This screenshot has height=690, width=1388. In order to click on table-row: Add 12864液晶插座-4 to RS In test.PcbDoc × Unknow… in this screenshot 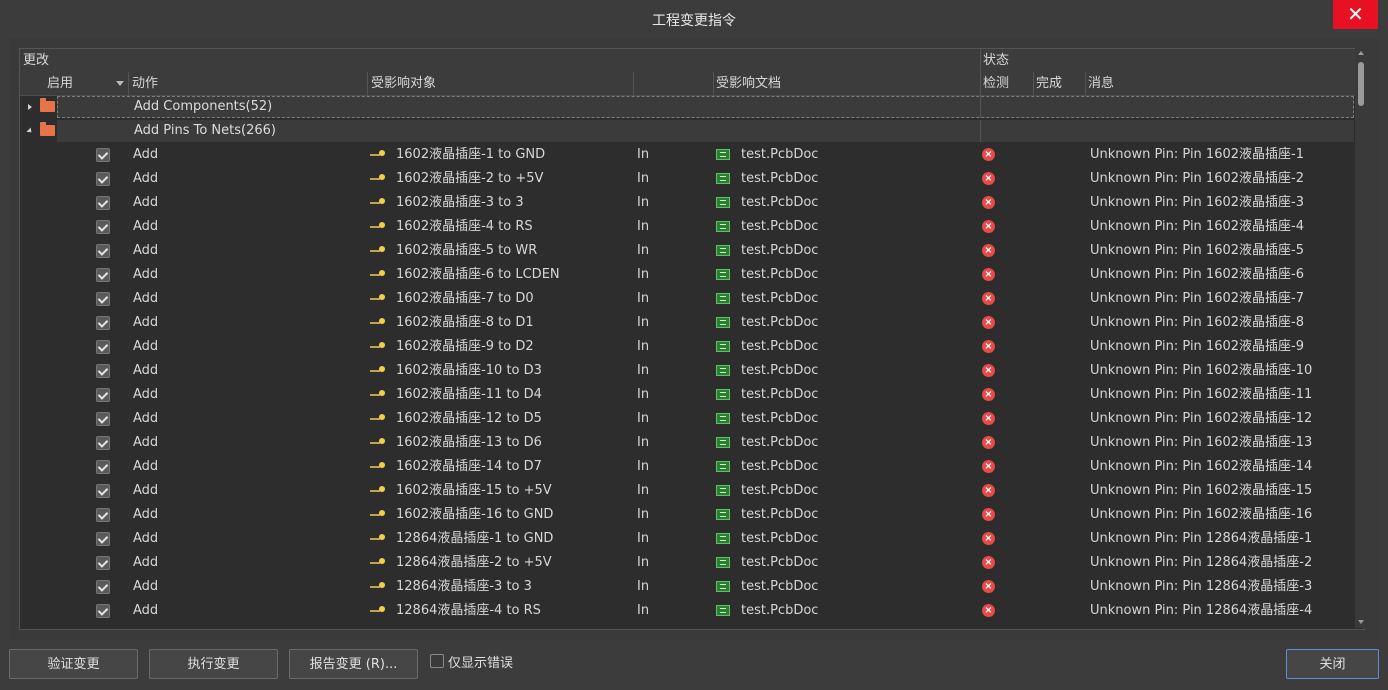, I will do `click(692, 611)`.